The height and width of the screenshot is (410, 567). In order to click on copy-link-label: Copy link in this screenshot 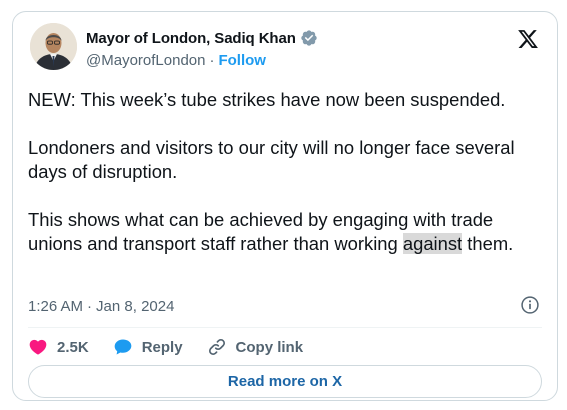, I will do `click(269, 347)`.